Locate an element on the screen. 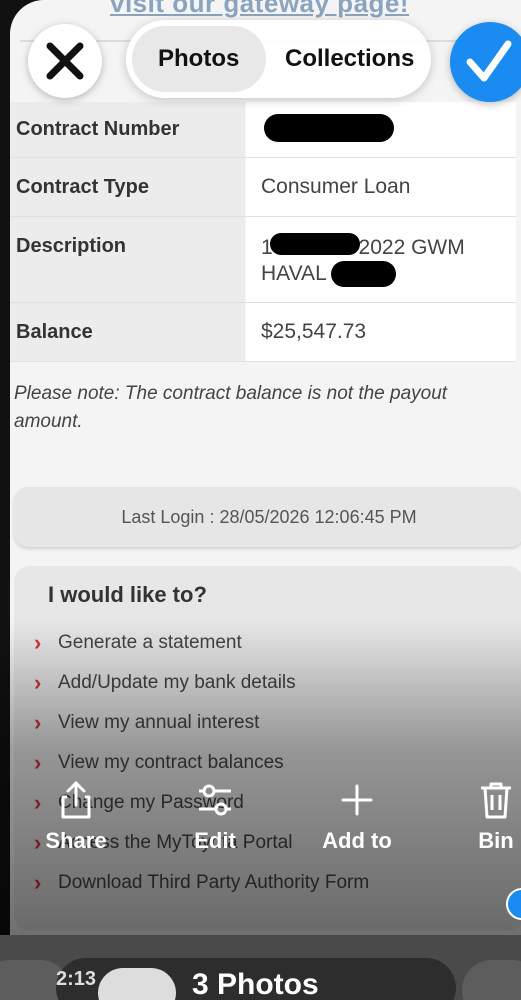 The image size is (521, 1000). menu-title: I would like to? is located at coordinates (127, 594).